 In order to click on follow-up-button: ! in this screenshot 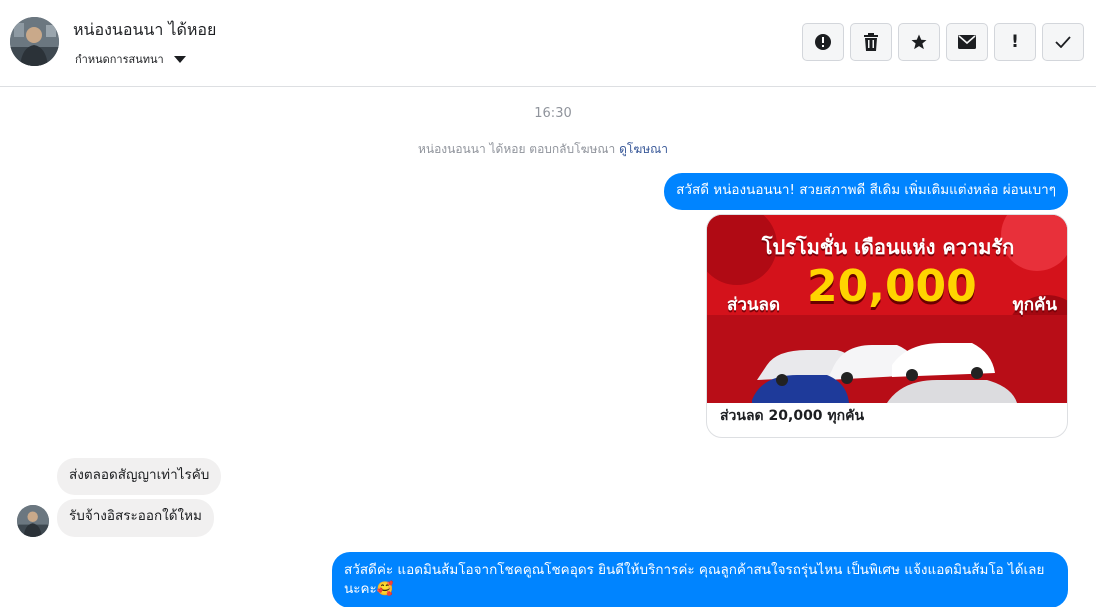, I will do `click(1015, 42)`.